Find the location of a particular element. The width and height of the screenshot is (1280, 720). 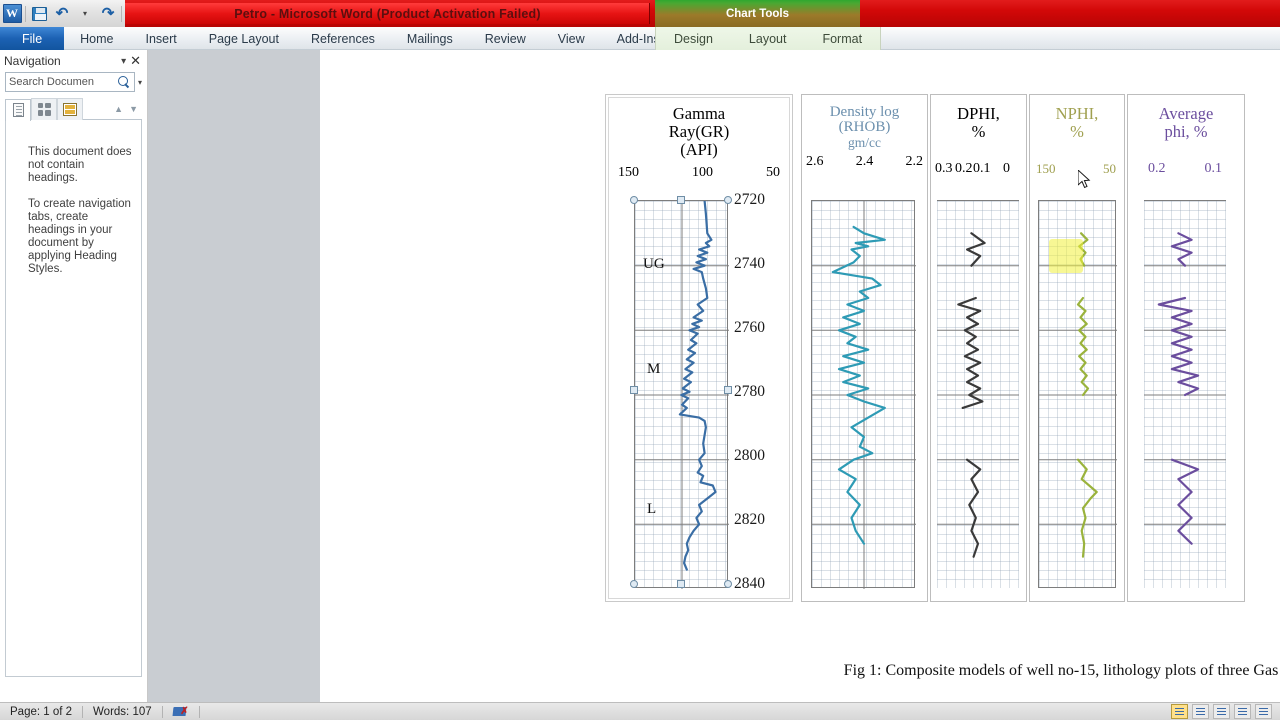

web-layout-view-button is located at coordinates (1221, 711).